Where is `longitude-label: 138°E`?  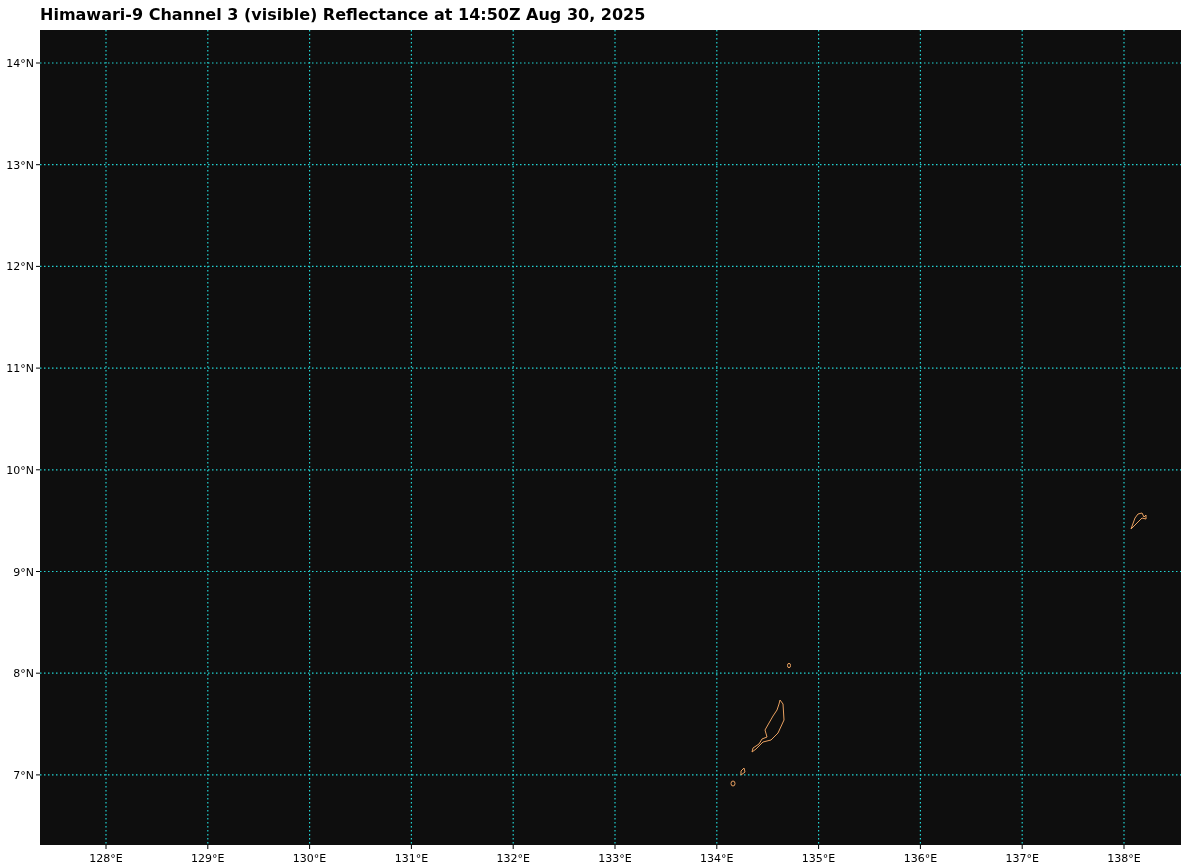 longitude-label: 138°E is located at coordinates (1124, 858).